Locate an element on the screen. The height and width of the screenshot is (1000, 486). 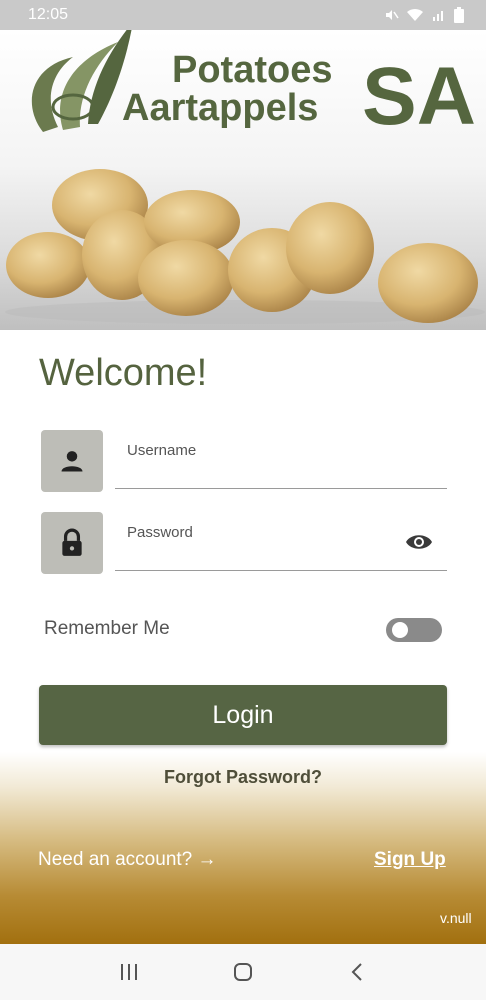
username-underline is located at coordinates (281, 488).